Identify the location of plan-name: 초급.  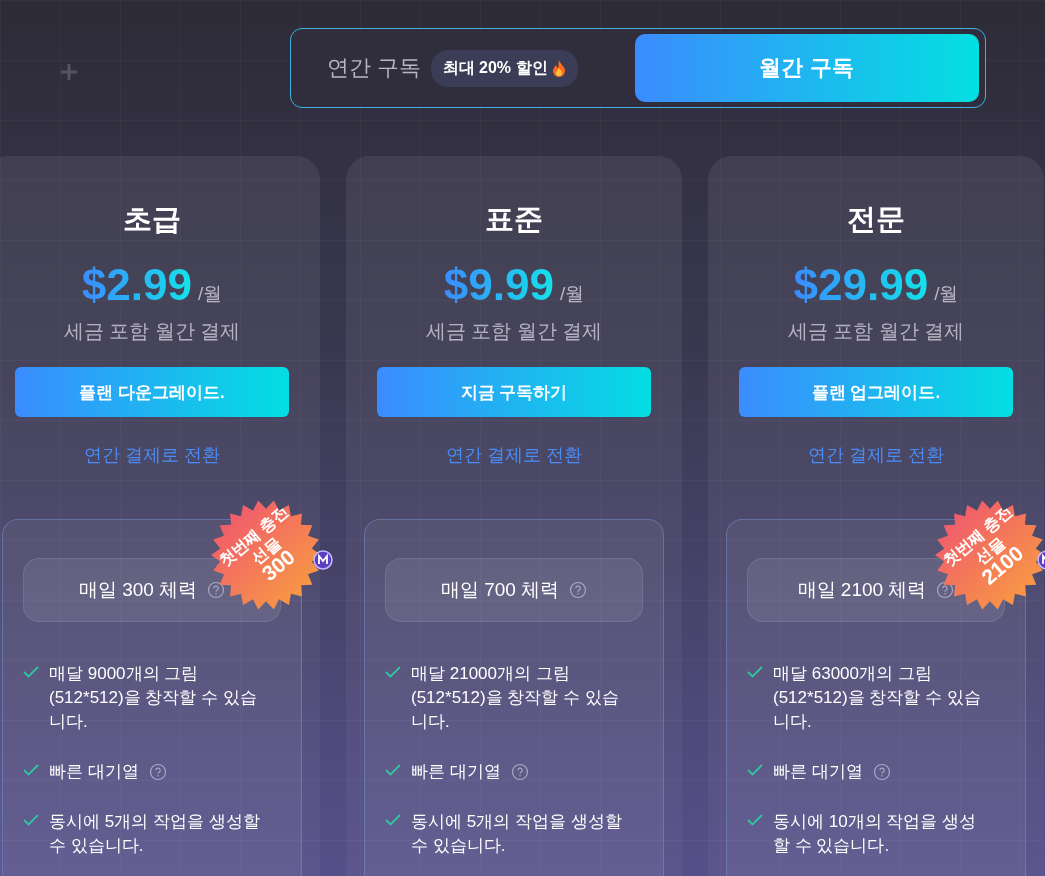
(152, 219).